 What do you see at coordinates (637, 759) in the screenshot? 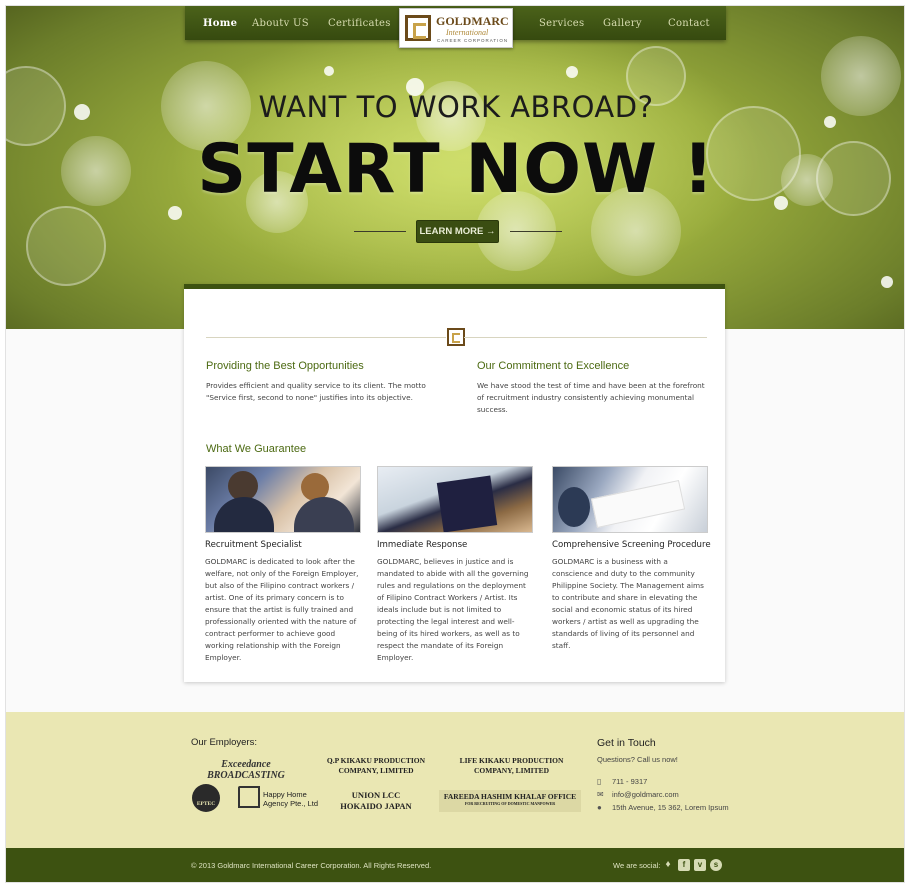
I see `contact-subtitle: Questions? Call us now!` at bounding box center [637, 759].